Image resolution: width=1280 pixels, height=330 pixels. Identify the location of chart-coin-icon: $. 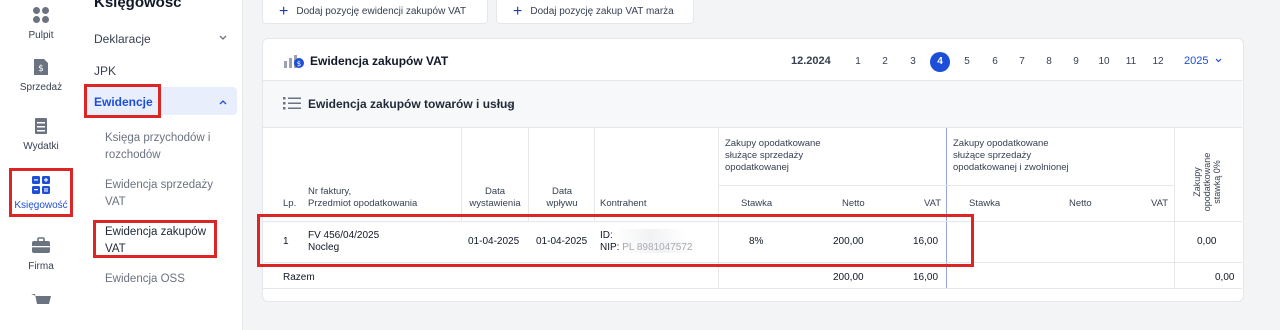
(294, 61).